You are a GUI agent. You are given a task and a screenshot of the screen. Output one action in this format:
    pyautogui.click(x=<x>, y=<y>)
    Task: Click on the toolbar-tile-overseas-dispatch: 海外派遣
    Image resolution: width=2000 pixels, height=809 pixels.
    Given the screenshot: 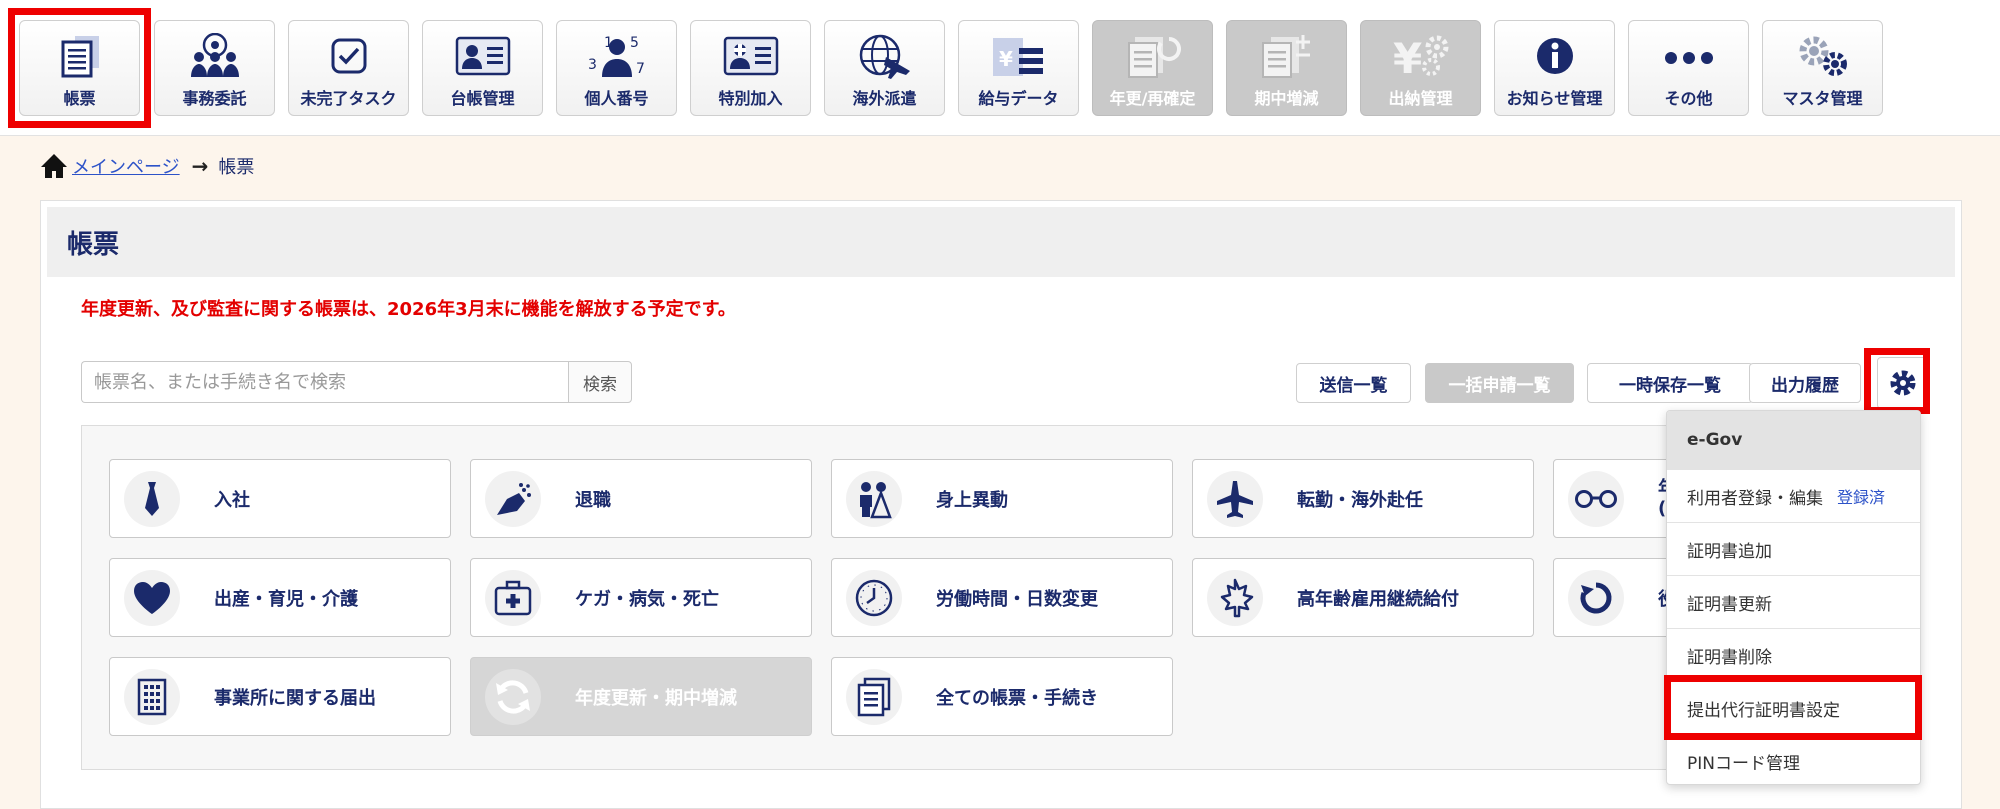 What is the action you would take?
    pyautogui.click(x=884, y=68)
    